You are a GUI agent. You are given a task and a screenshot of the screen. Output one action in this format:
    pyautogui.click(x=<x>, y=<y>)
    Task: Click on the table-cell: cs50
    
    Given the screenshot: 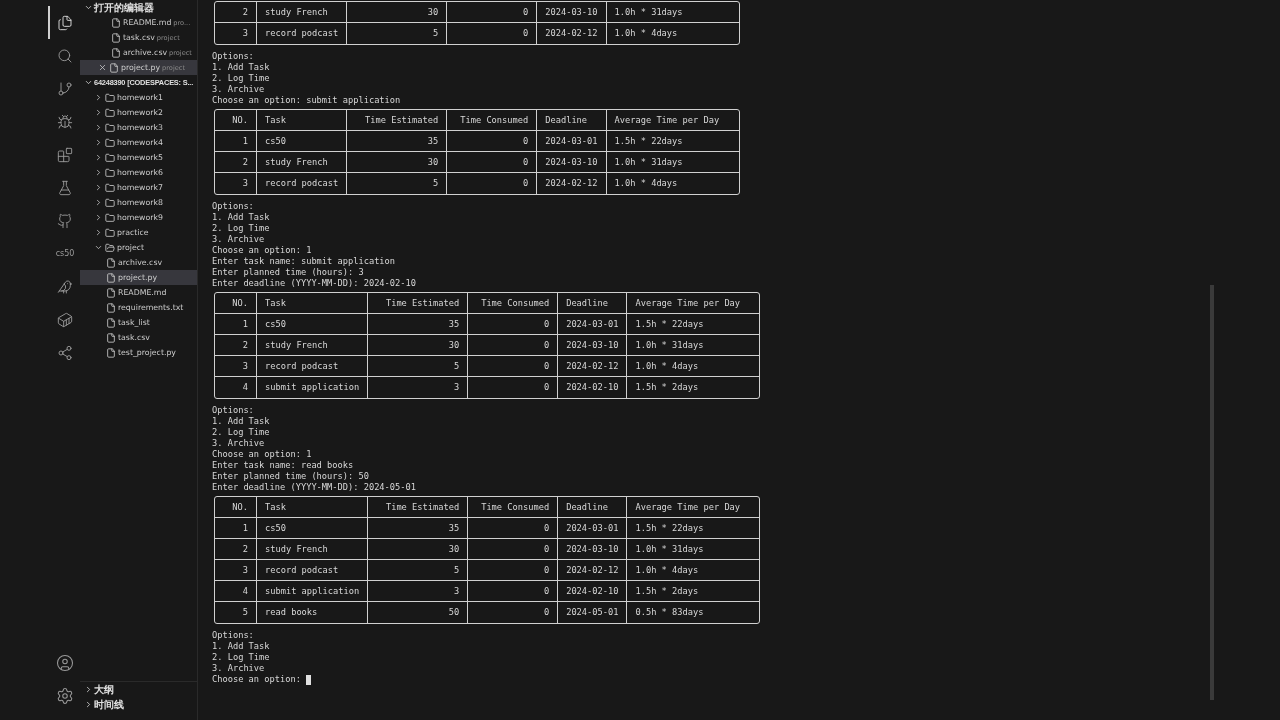 What is the action you would take?
    pyautogui.click(x=302, y=141)
    